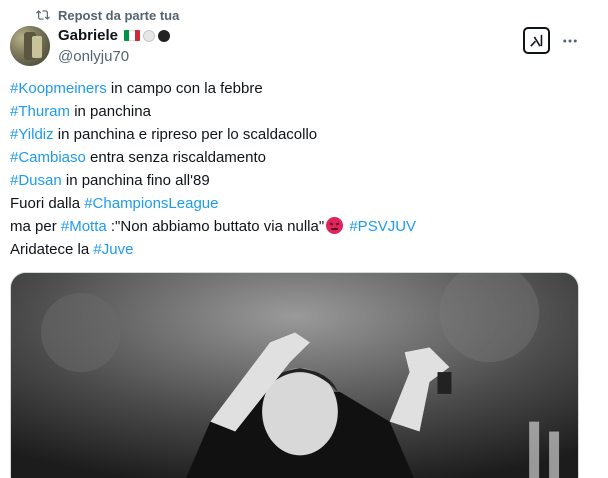 The width and height of the screenshot is (608, 478). Describe the element at coordinates (36, 180) in the screenshot. I see `hashtag-link: #Dusan` at that location.